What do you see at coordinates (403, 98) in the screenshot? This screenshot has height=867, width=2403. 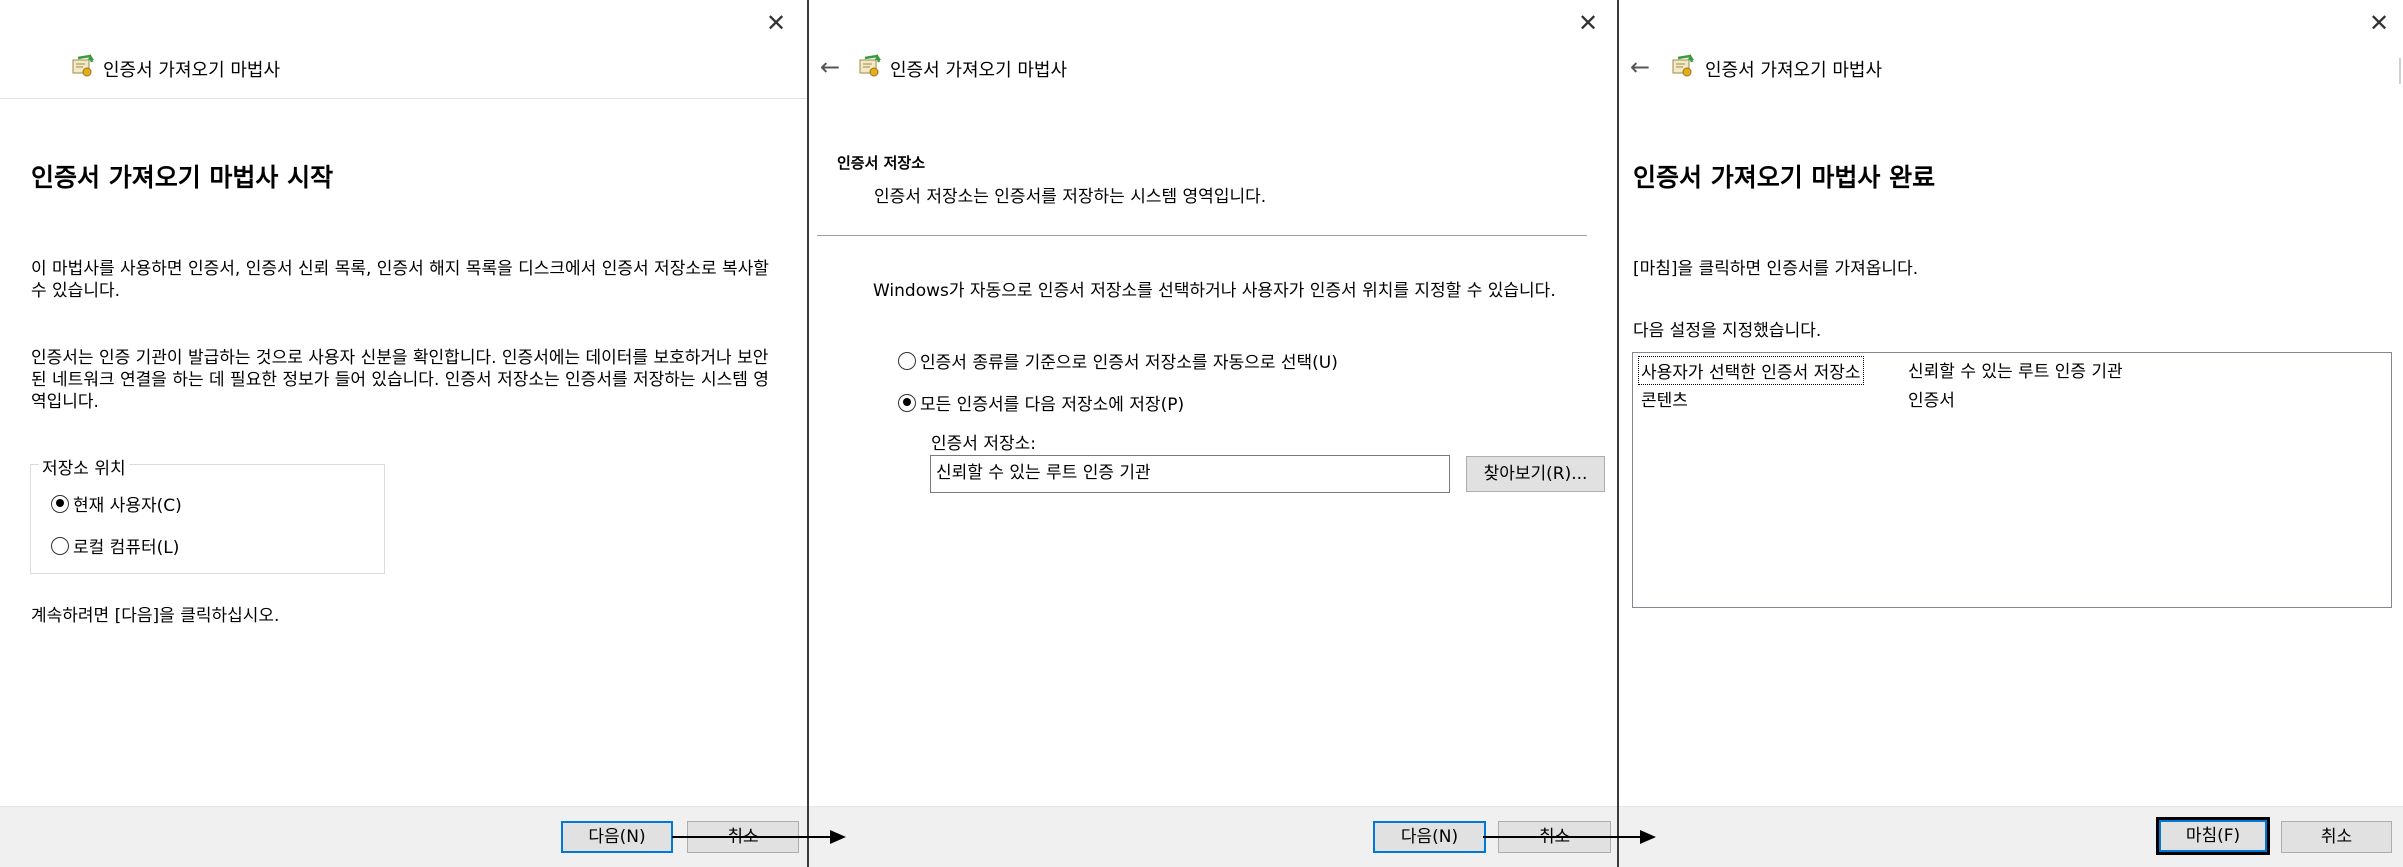 I see `header-divider` at bounding box center [403, 98].